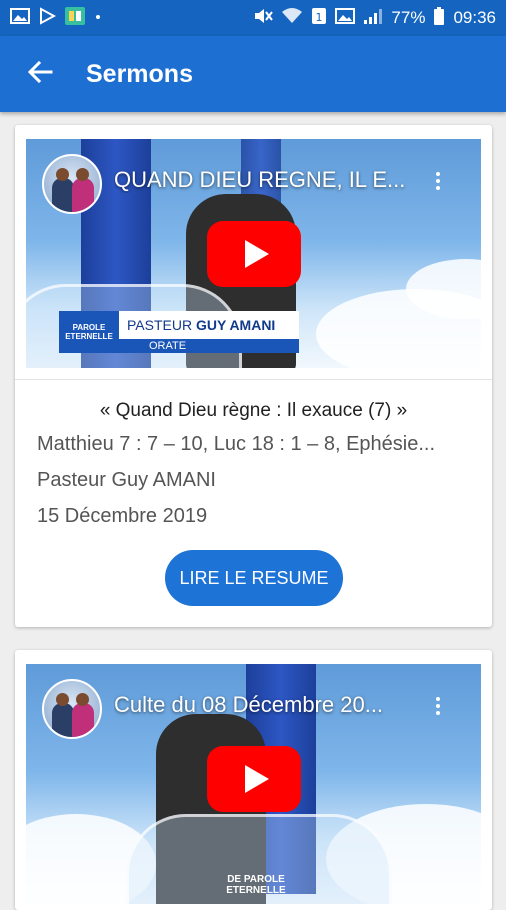 This screenshot has height=910, width=506. I want to click on status-bar: 1 77% 09:36, so click(253, 18).